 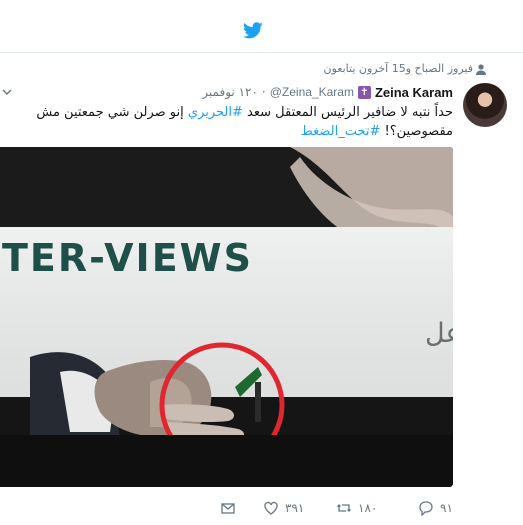 What do you see at coordinates (364, 92) in the screenshot?
I see `cross-badge-icon: ✝` at bounding box center [364, 92].